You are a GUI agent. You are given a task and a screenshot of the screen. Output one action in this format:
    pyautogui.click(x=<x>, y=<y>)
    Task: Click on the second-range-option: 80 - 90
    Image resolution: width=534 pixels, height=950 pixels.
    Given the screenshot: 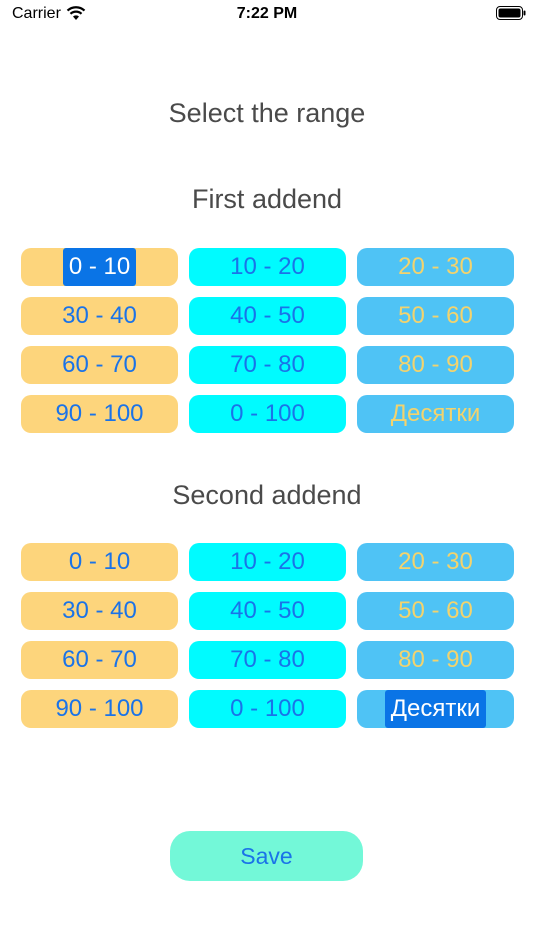 What is the action you would take?
    pyautogui.click(x=435, y=660)
    